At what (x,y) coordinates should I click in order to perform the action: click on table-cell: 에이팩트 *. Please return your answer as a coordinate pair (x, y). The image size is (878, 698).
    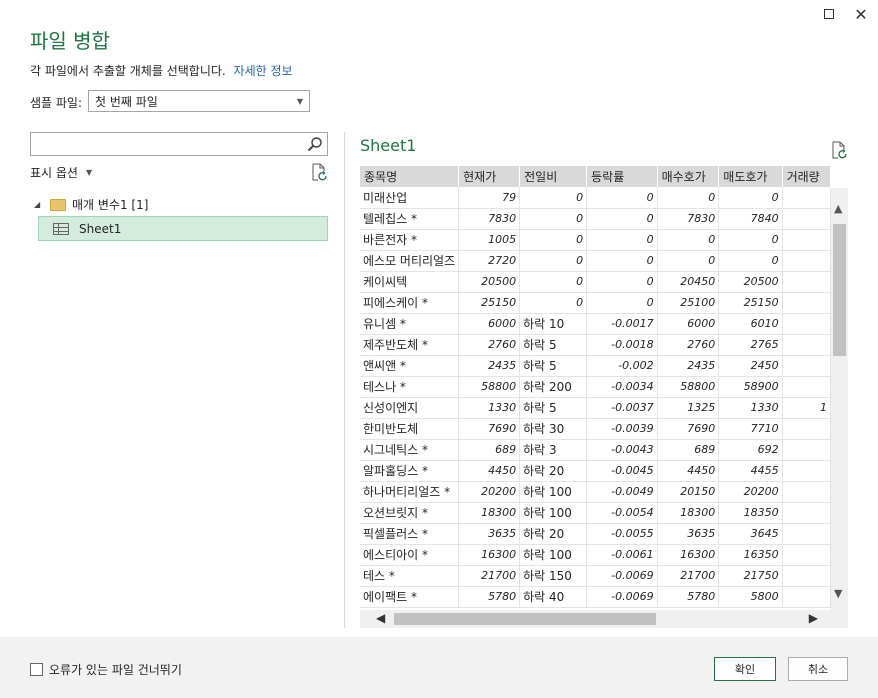
    Looking at the image, I should click on (410, 597).